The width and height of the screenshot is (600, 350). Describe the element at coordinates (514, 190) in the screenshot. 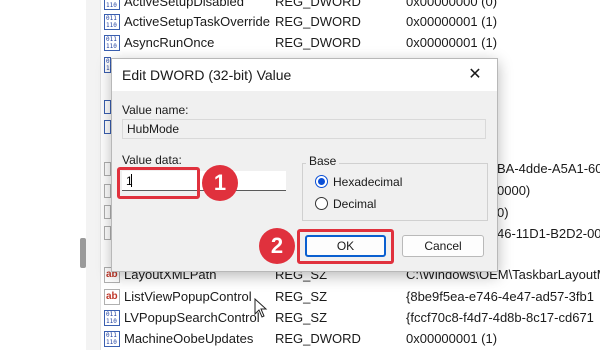

I see `partial-data-text: 0000)` at that location.